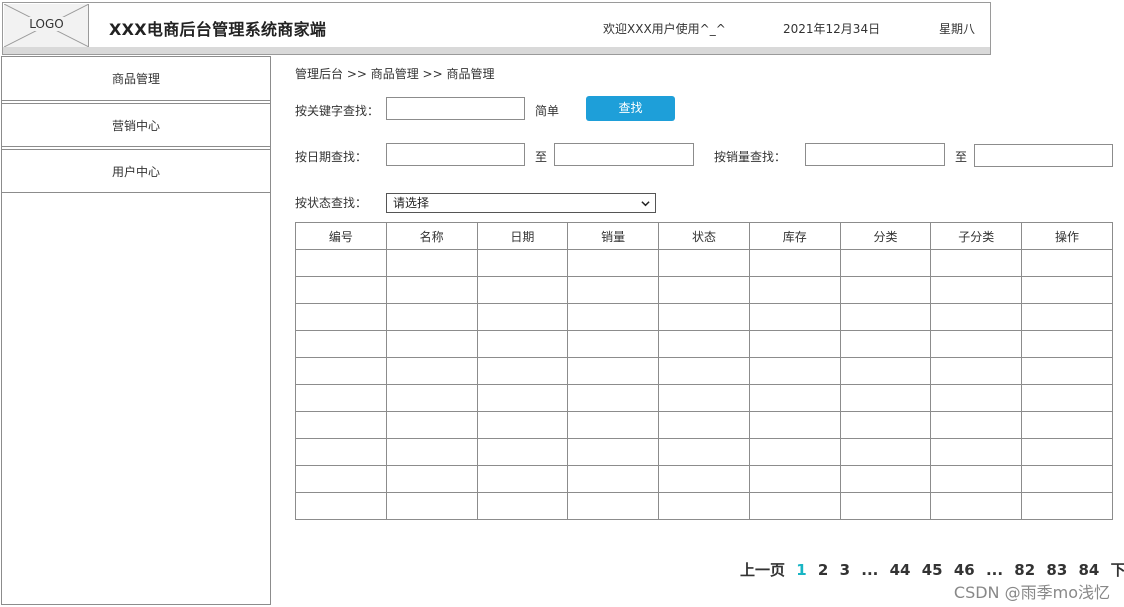  I want to click on sidebar-item-user-center: 用户中心, so click(136, 171).